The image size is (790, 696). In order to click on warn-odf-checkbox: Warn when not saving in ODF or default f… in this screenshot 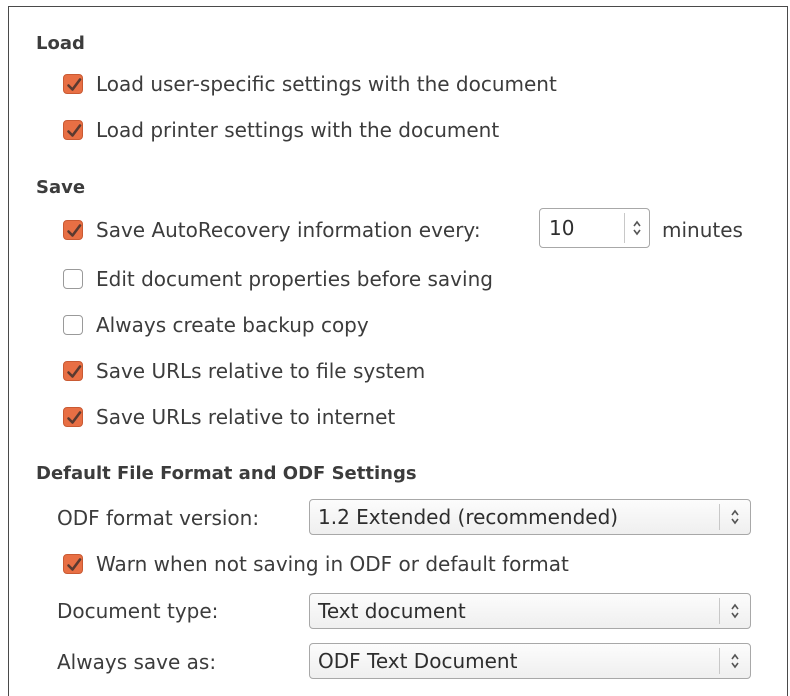, I will do `click(316, 564)`.